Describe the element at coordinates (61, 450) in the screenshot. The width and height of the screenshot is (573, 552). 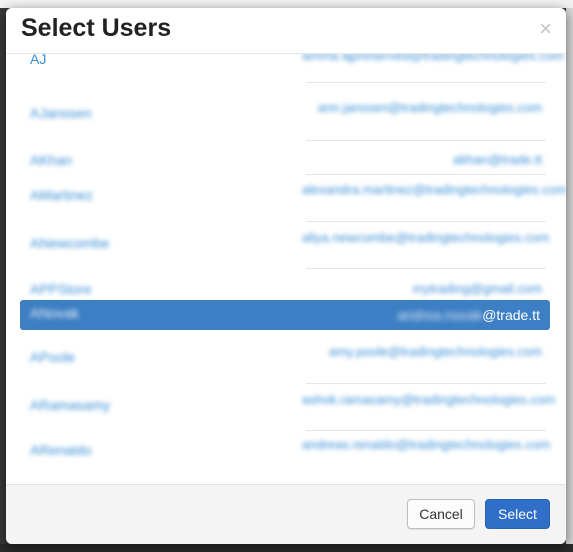
I see `user-name: ARenaldo` at that location.